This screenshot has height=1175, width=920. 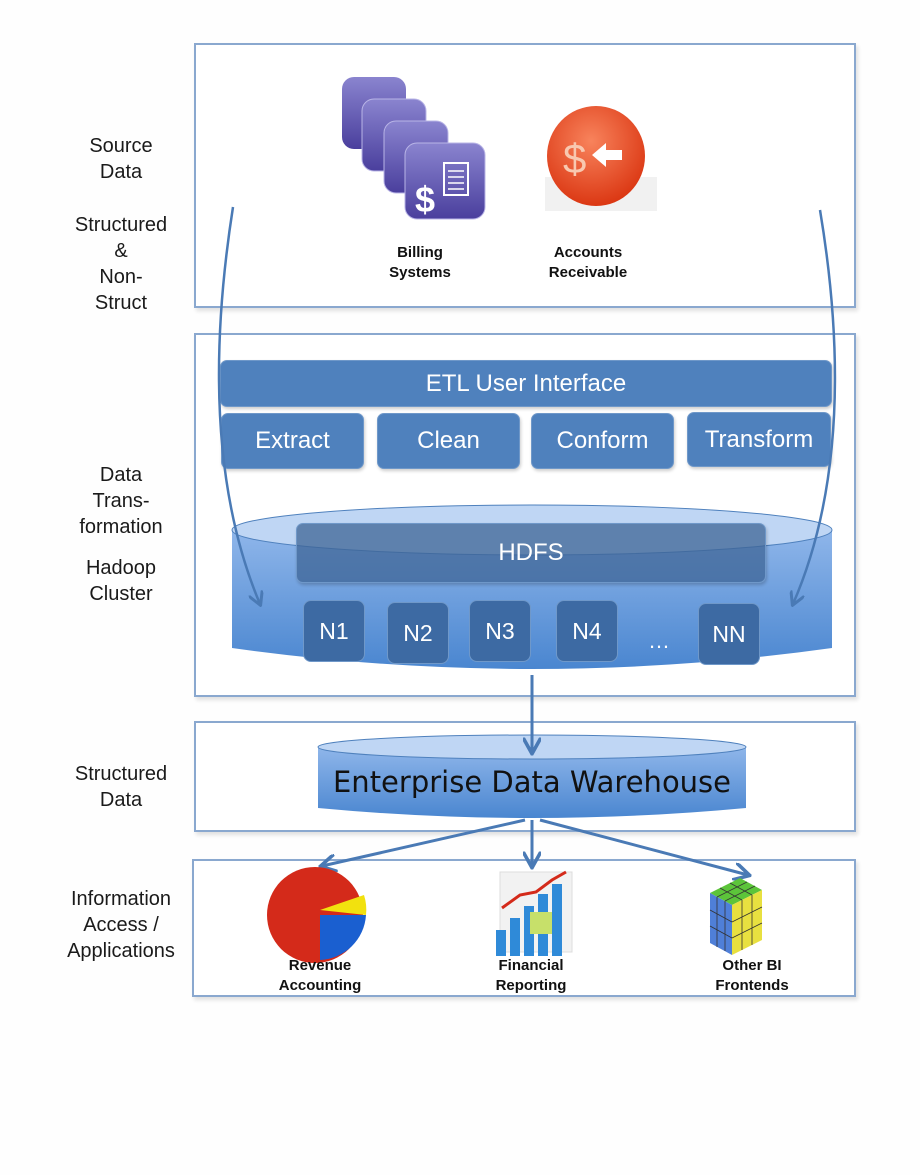 What do you see at coordinates (531, 976) in the screenshot?
I see `financial-reporting-caption: Financial Reporting` at bounding box center [531, 976].